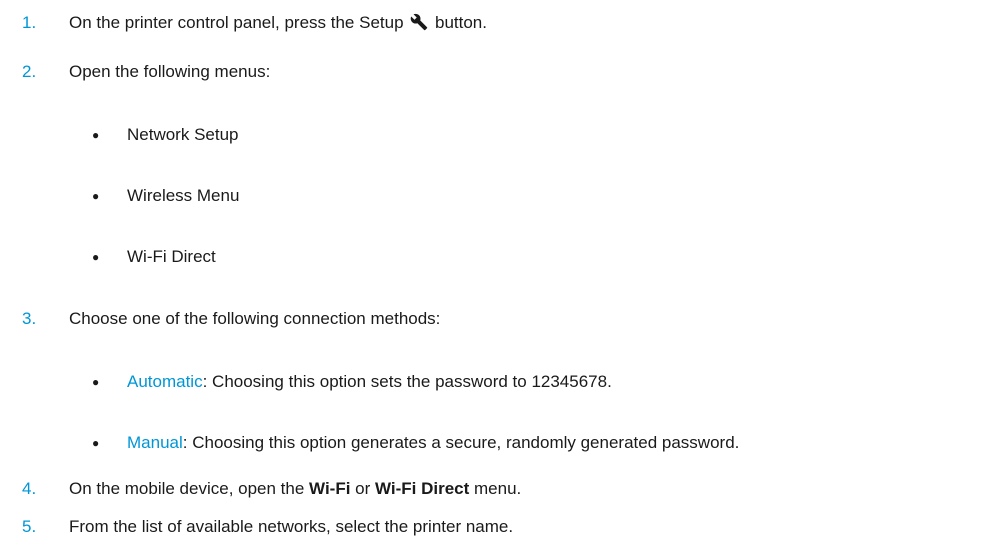  What do you see at coordinates (495, 488) in the screenshot?
I see `step-text-part: menu.` at bounding box center [495, 488].